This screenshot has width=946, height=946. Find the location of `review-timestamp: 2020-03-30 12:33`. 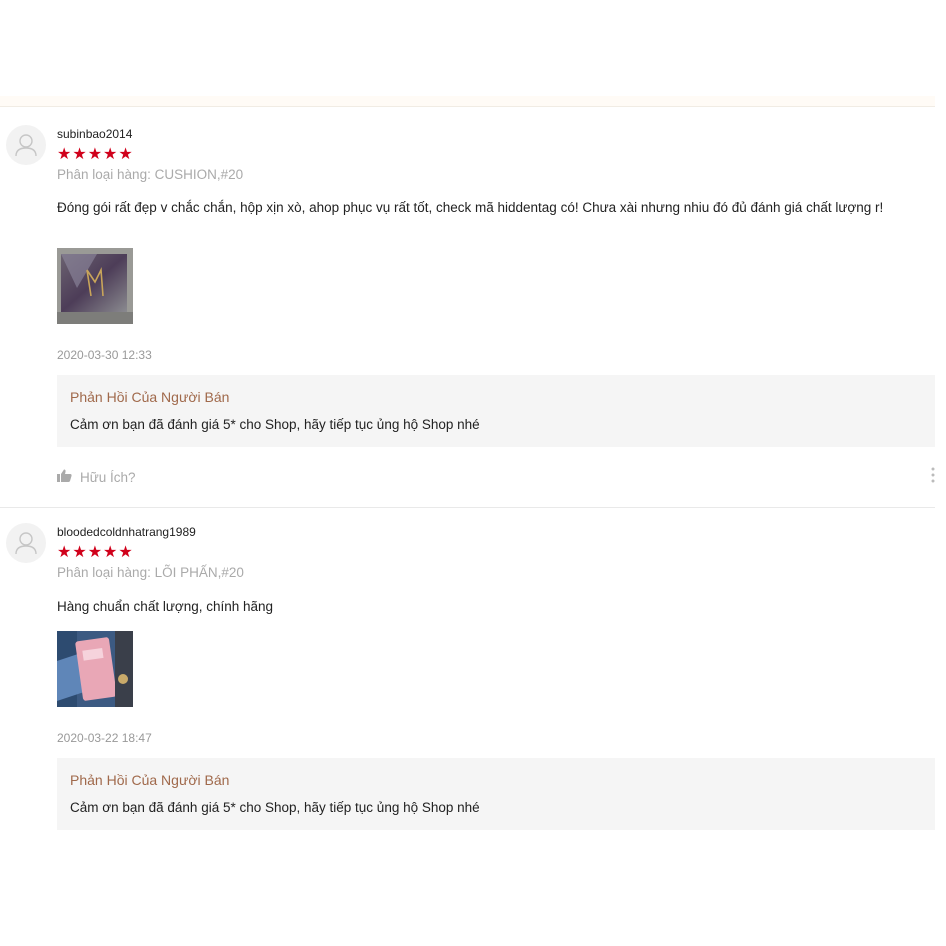

review-timestamp: 2020-03-30 12:33 is located at coordinates (104, 355).